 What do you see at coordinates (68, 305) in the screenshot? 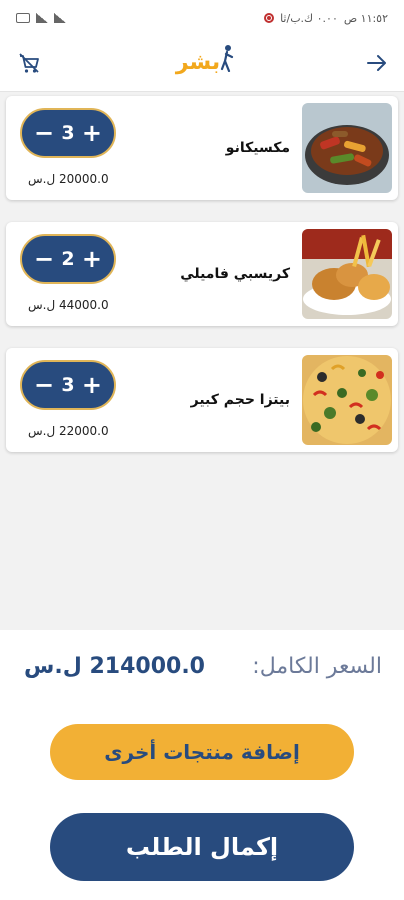
I see `product-price: 44000.0 ل.س` at bounding box center [68, 305].